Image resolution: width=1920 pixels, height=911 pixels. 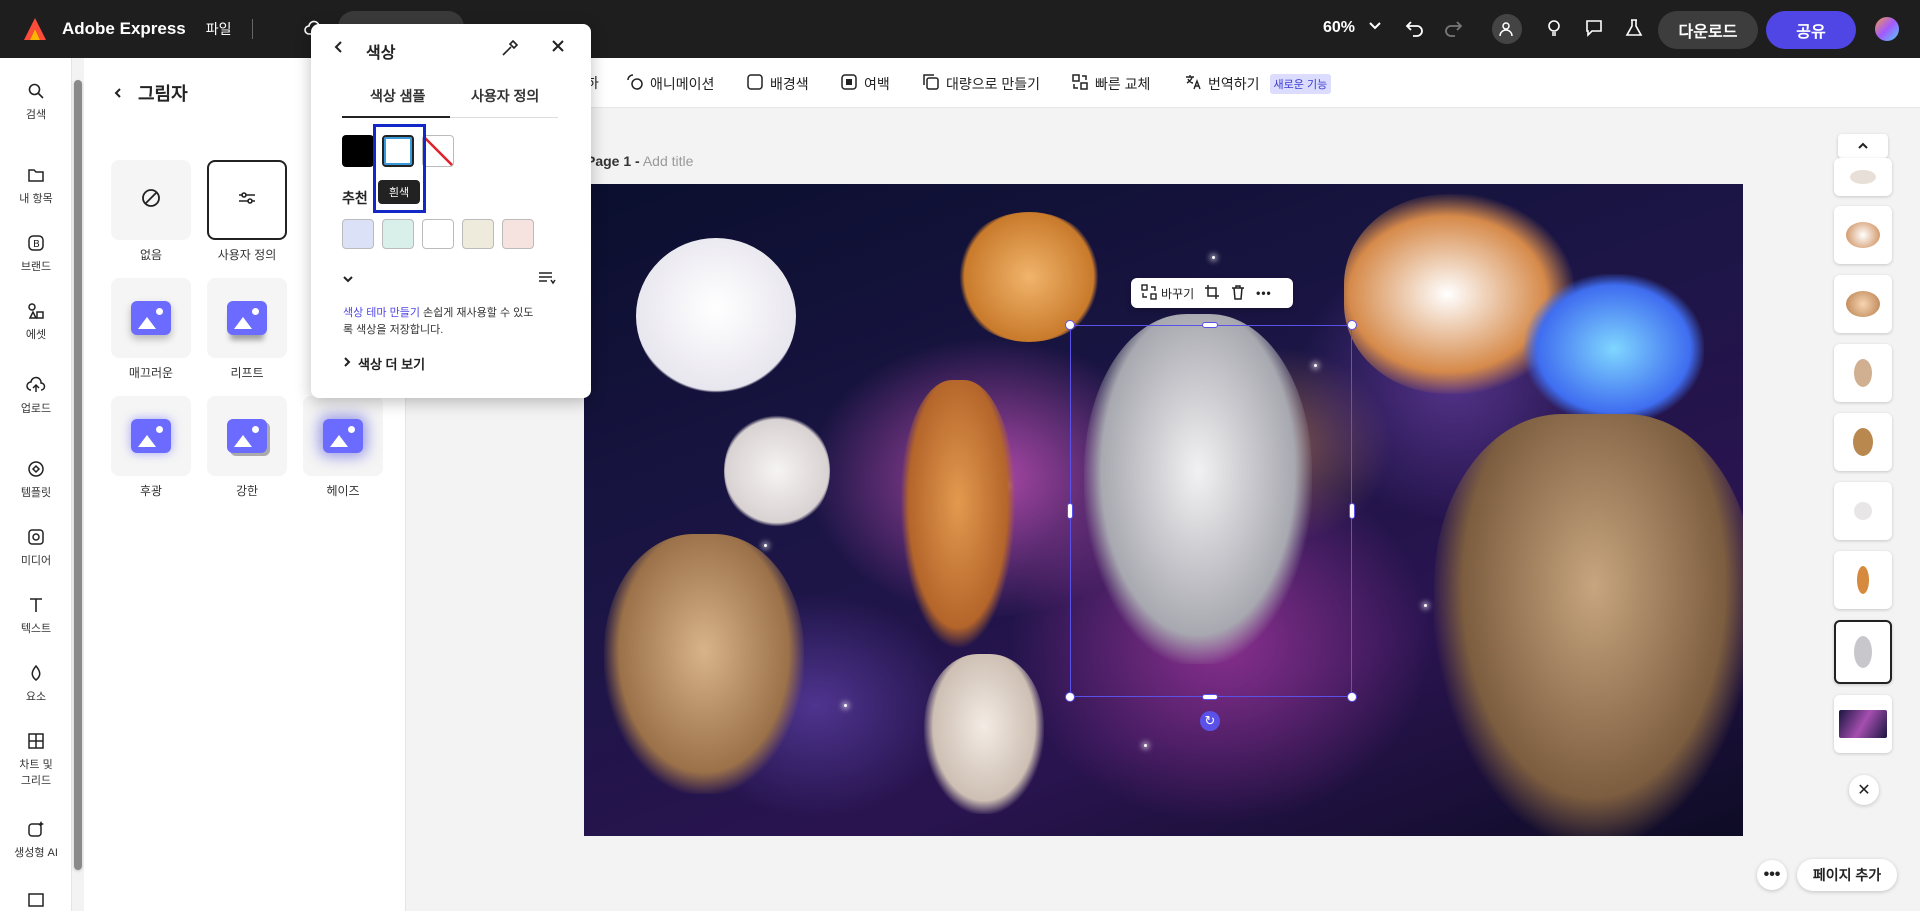 I want to click on shadow-option-lift, so click(x=247, y=318).